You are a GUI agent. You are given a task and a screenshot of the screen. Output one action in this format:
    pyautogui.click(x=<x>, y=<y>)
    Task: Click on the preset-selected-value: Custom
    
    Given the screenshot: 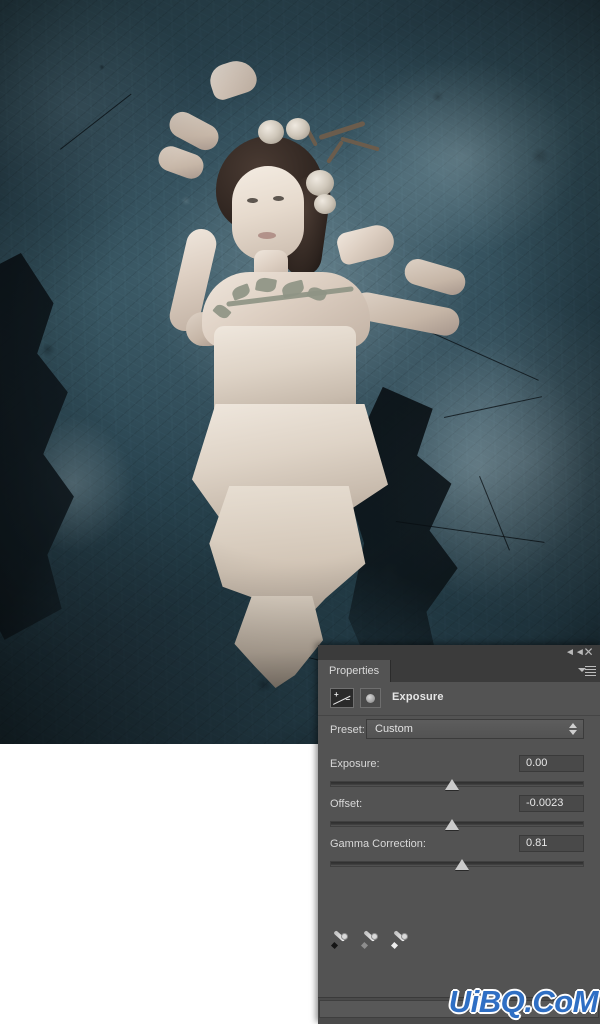 What is the action you would take?
    pyautogui.click(x=394, y=729)
    